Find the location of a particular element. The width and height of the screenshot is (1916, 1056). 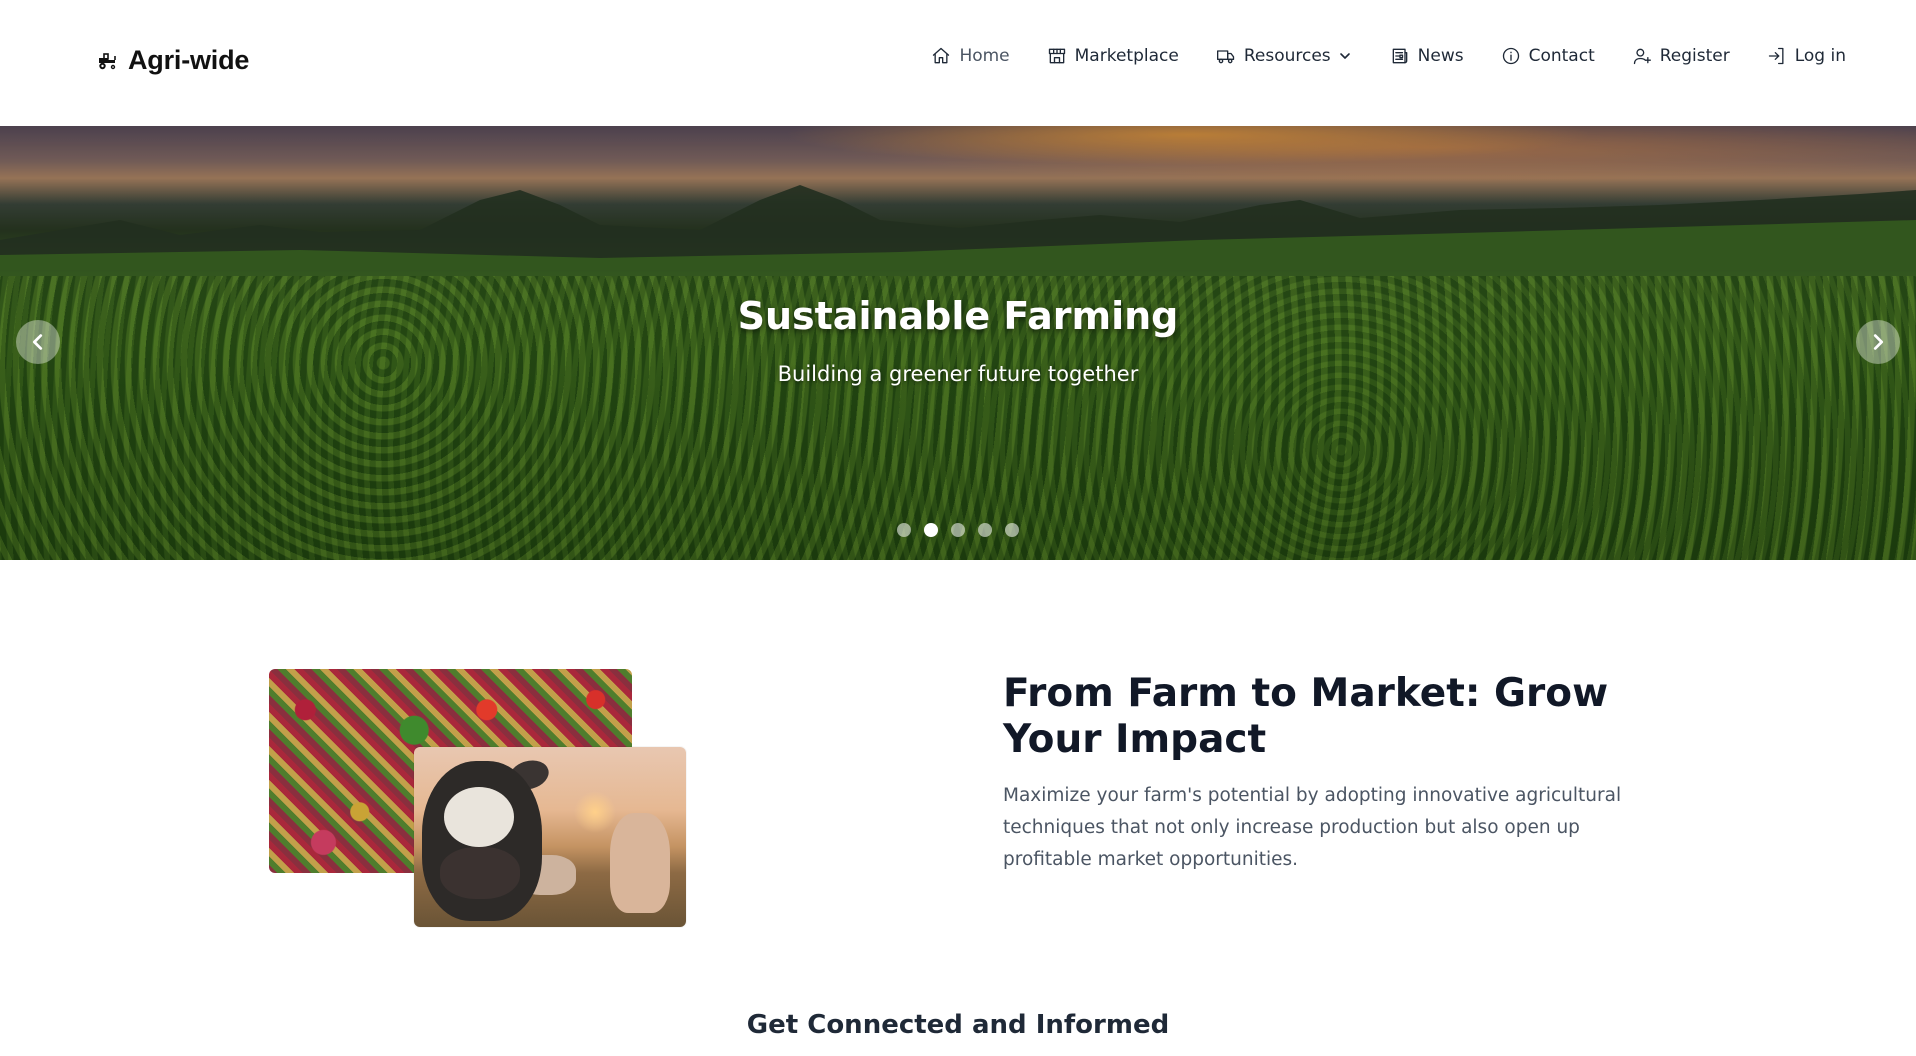

chevron-left-icon is located at coordinates (37, 342).